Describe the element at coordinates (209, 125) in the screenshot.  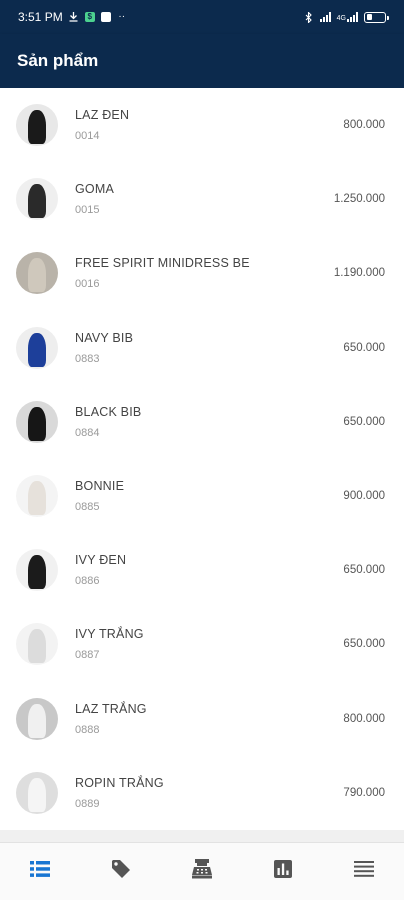
I see `product-info: LAZ ĐEN 0014` at that location.